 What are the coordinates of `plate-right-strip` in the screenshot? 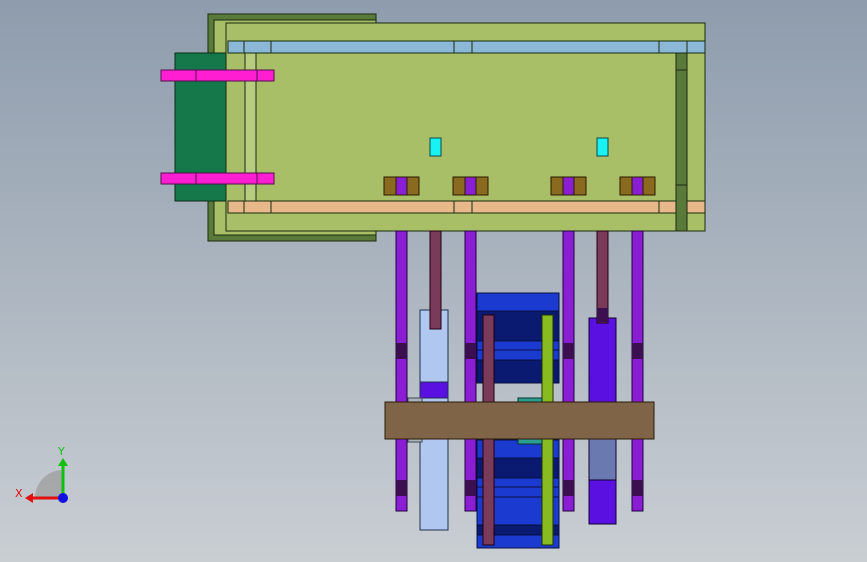 It's located at (681, 142).